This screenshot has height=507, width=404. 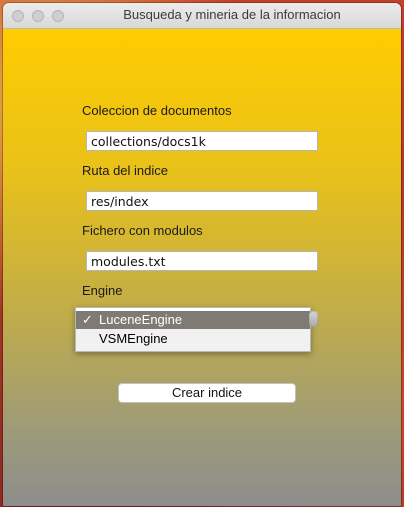 What do you see at coordinates (157, 110) in the screenshot?
I see `collection-label: Coleccion de documentos` at bounding box center [157, 110].